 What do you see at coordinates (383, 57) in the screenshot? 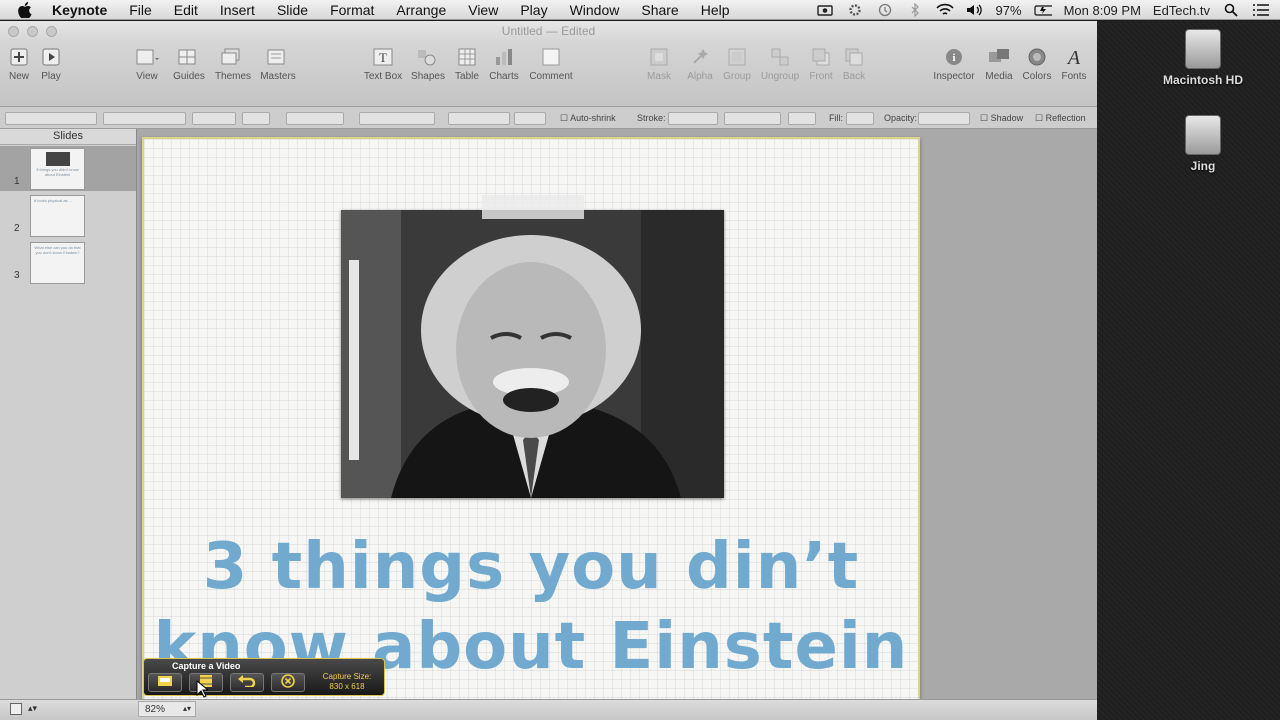
I see `svg-text: T` at bounding box center [383, 57].